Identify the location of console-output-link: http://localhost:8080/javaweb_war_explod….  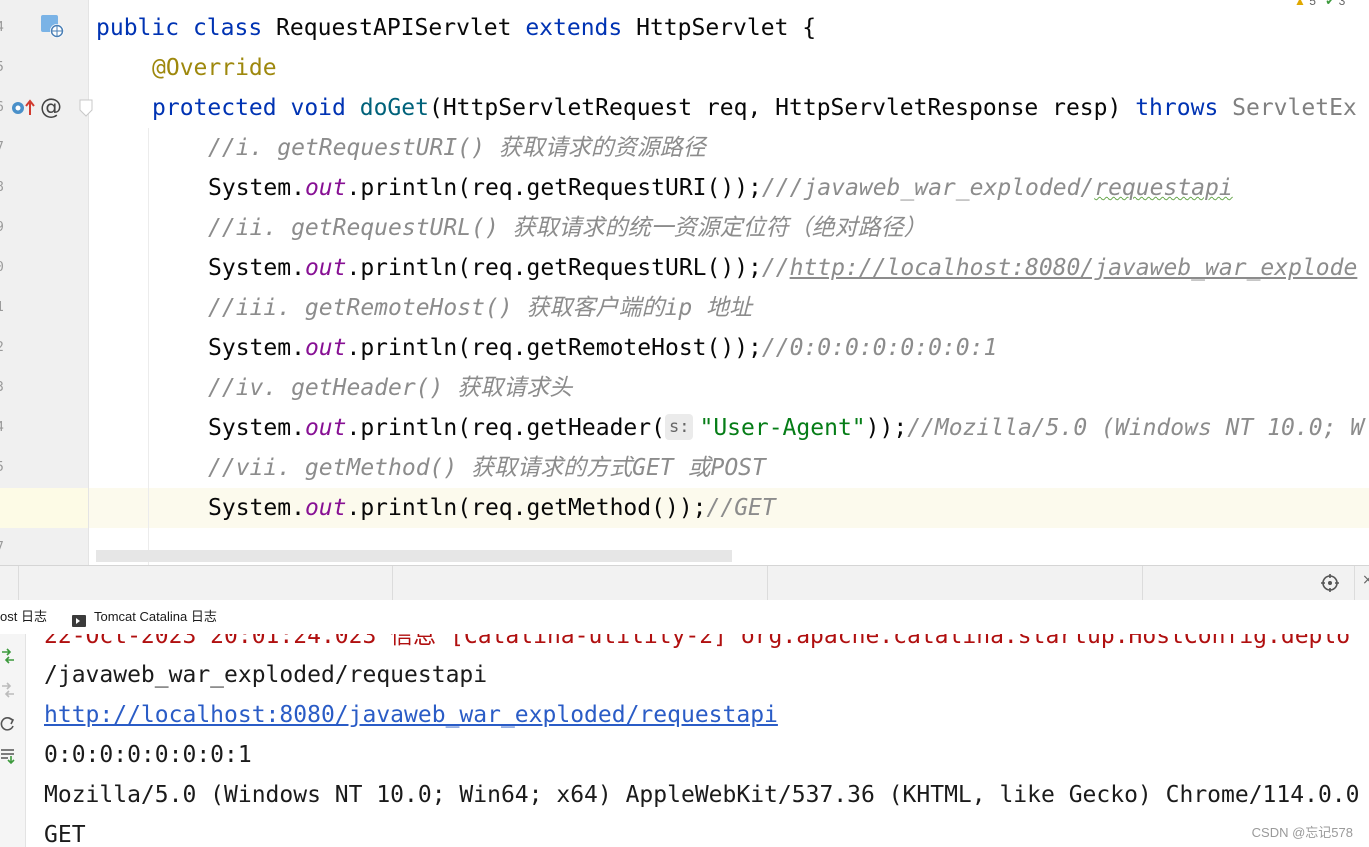
(411, 715).